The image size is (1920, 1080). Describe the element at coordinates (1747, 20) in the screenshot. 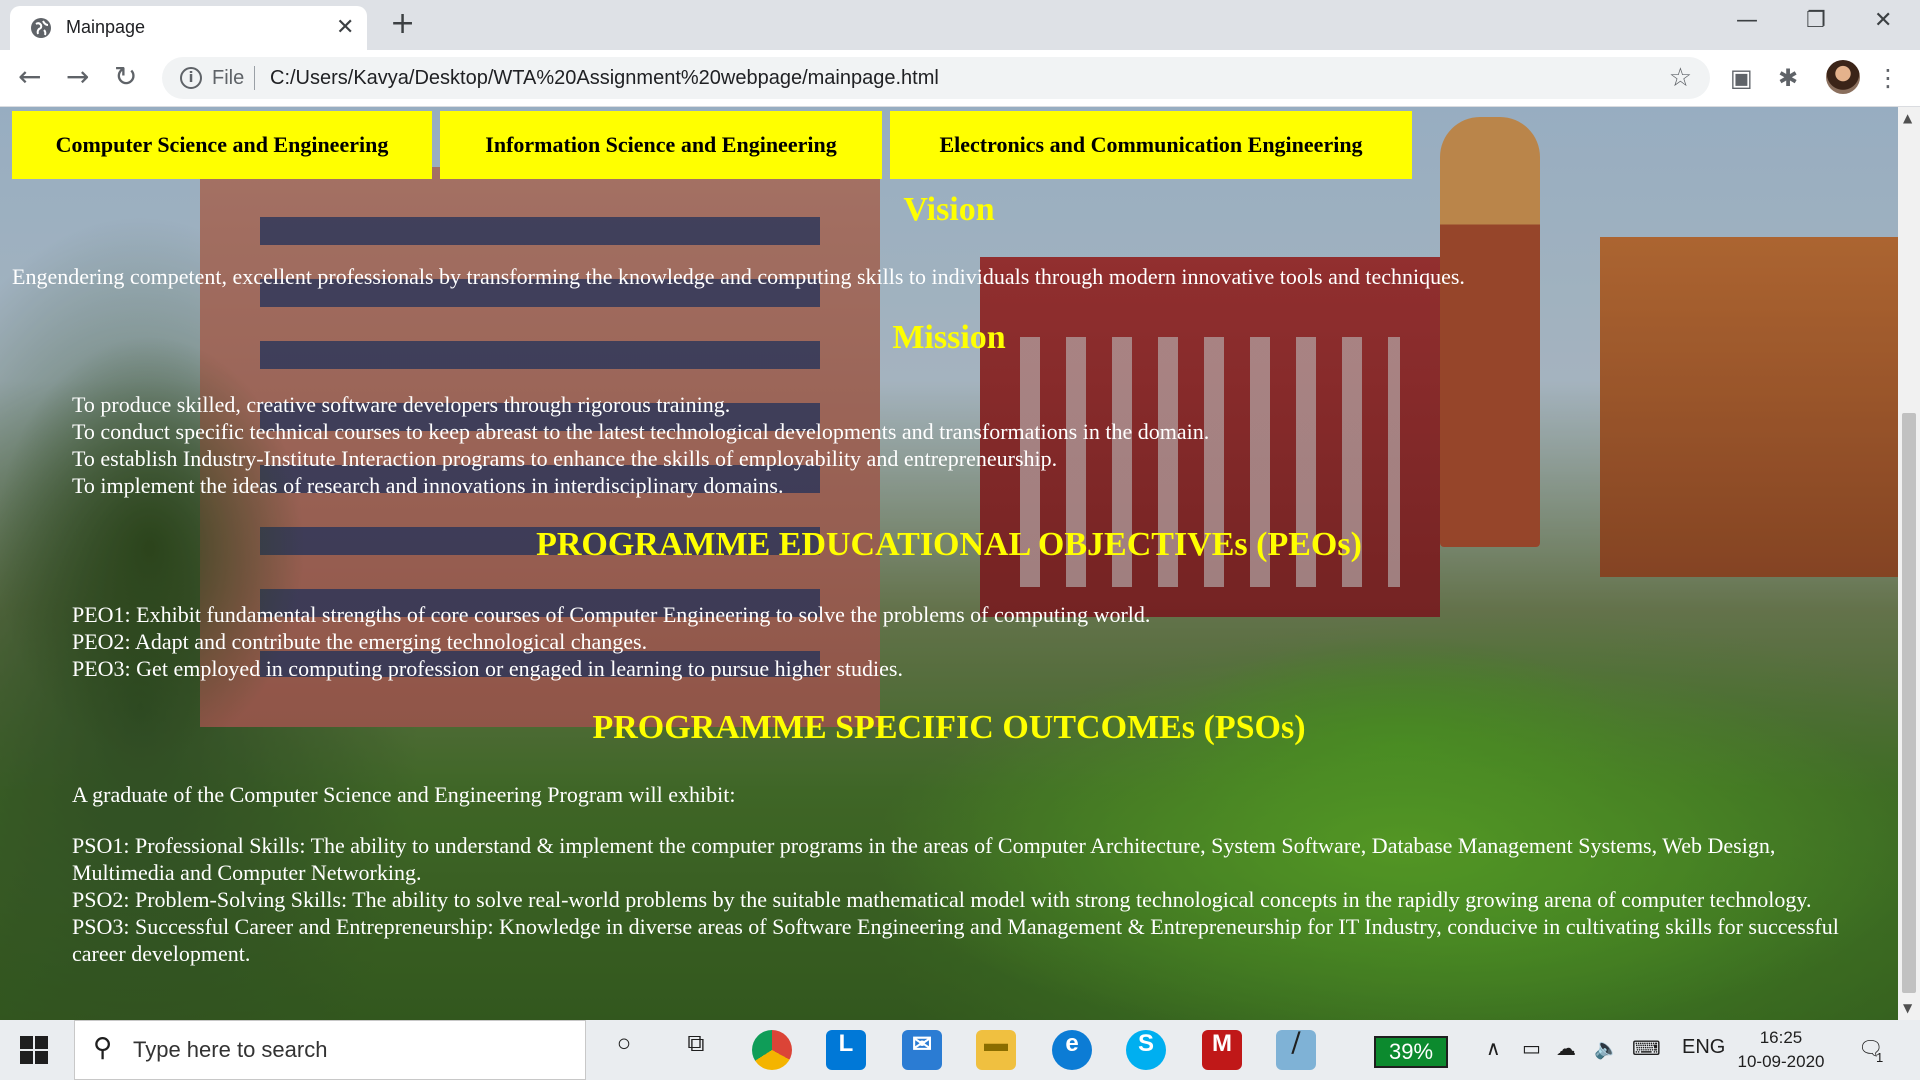

I see `minimize-icon: —` at that location.